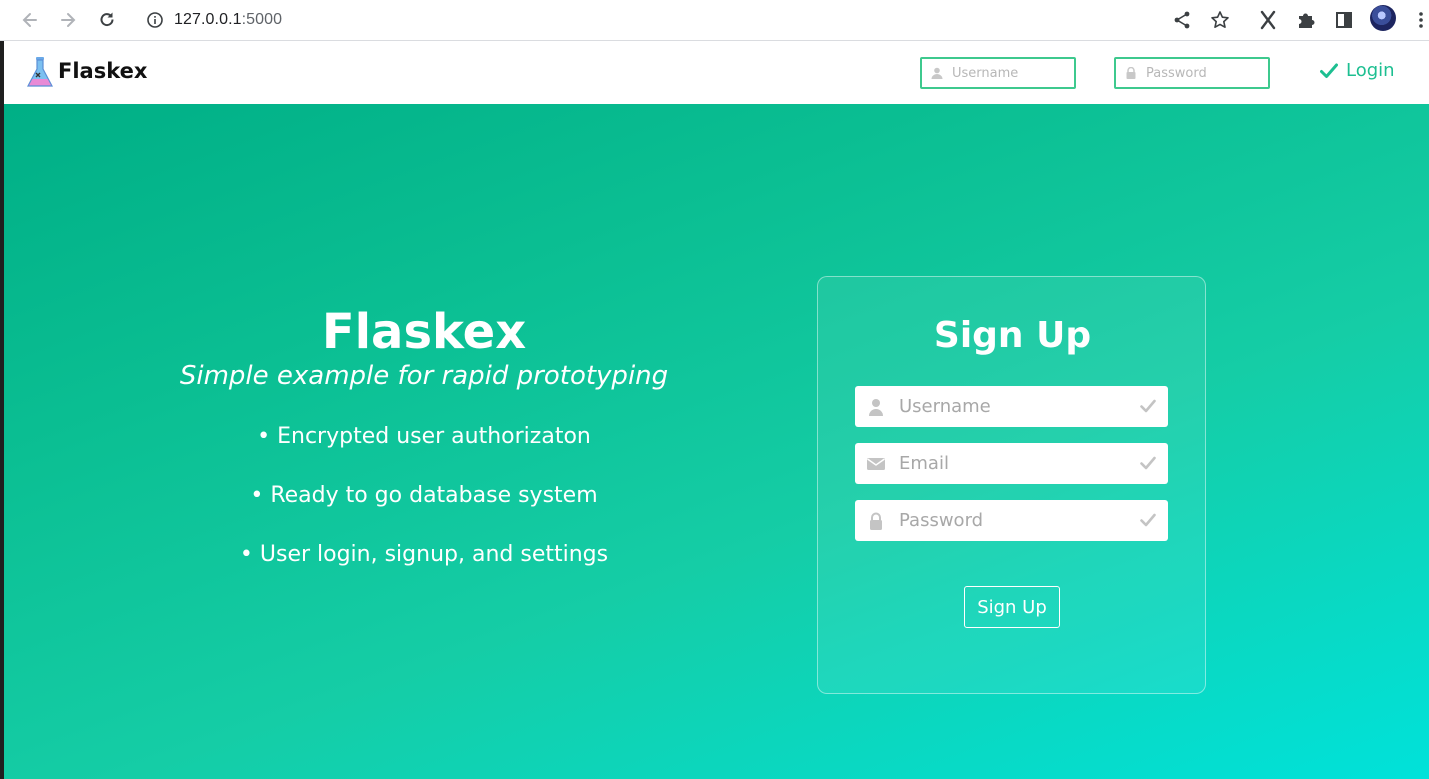 This screenshot has width=1429, height=779. I want to click on arrow-right-icon, so click(68, 20).